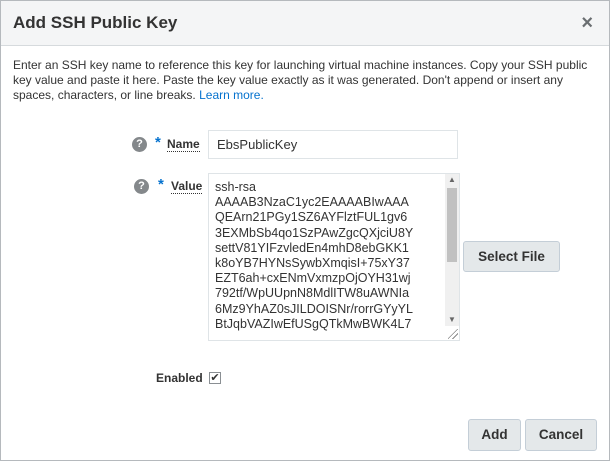 The height and width of the screenshot is (461, 610). Describe the element at coordinates (305, 23) in the screenshot. I see `dialog-header: Add SSH Public Key ×` at that location.